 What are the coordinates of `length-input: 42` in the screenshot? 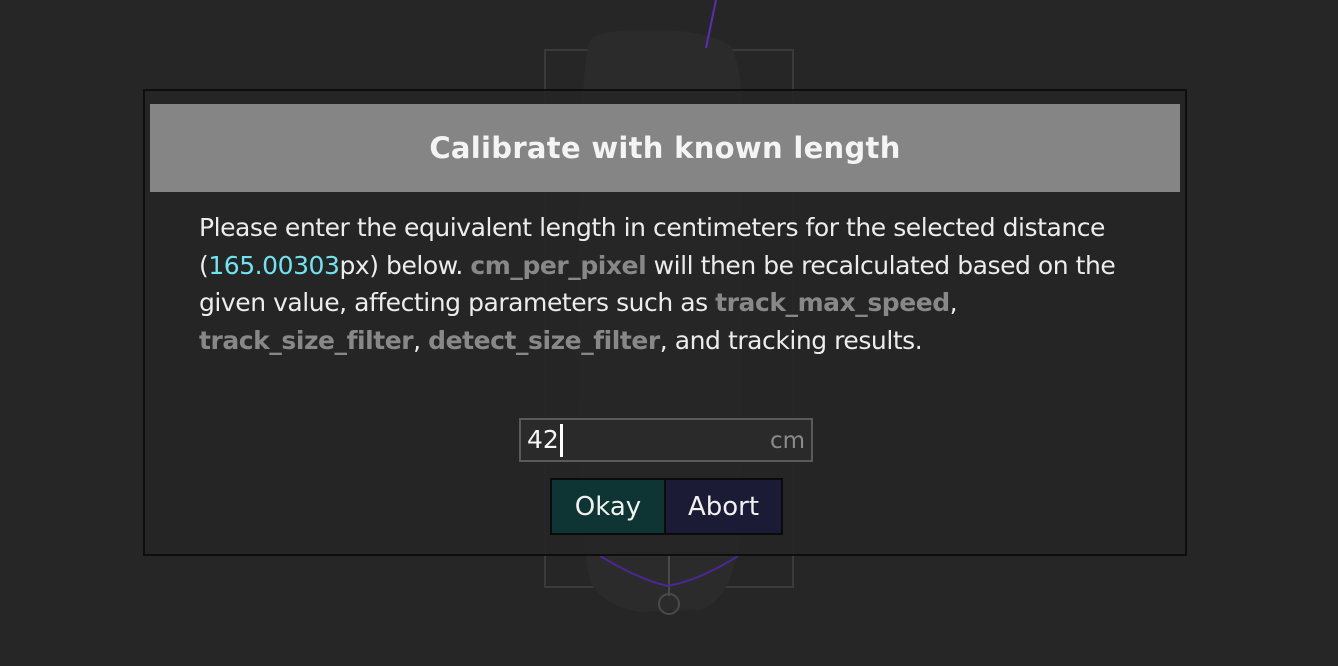 It's located at (642, 440).